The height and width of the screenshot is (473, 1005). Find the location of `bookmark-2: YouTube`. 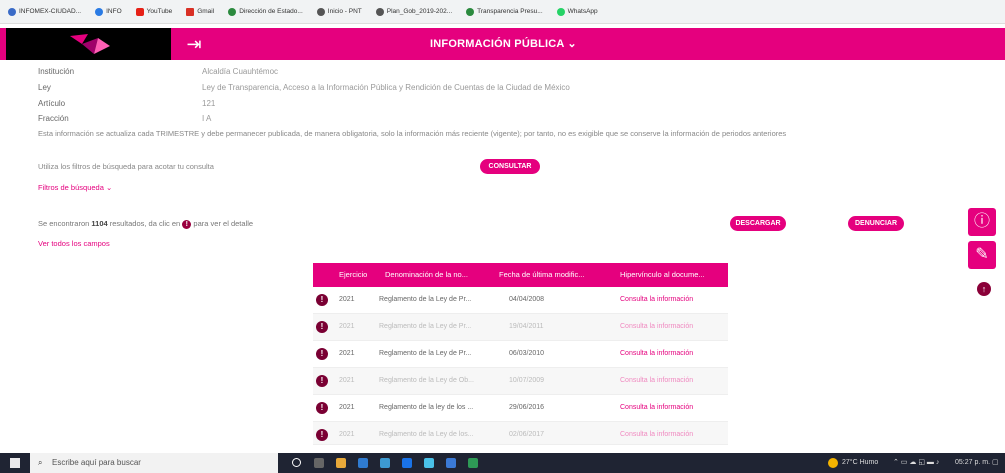

bookmark-2: YouTube is located at coordinates (153, 11).